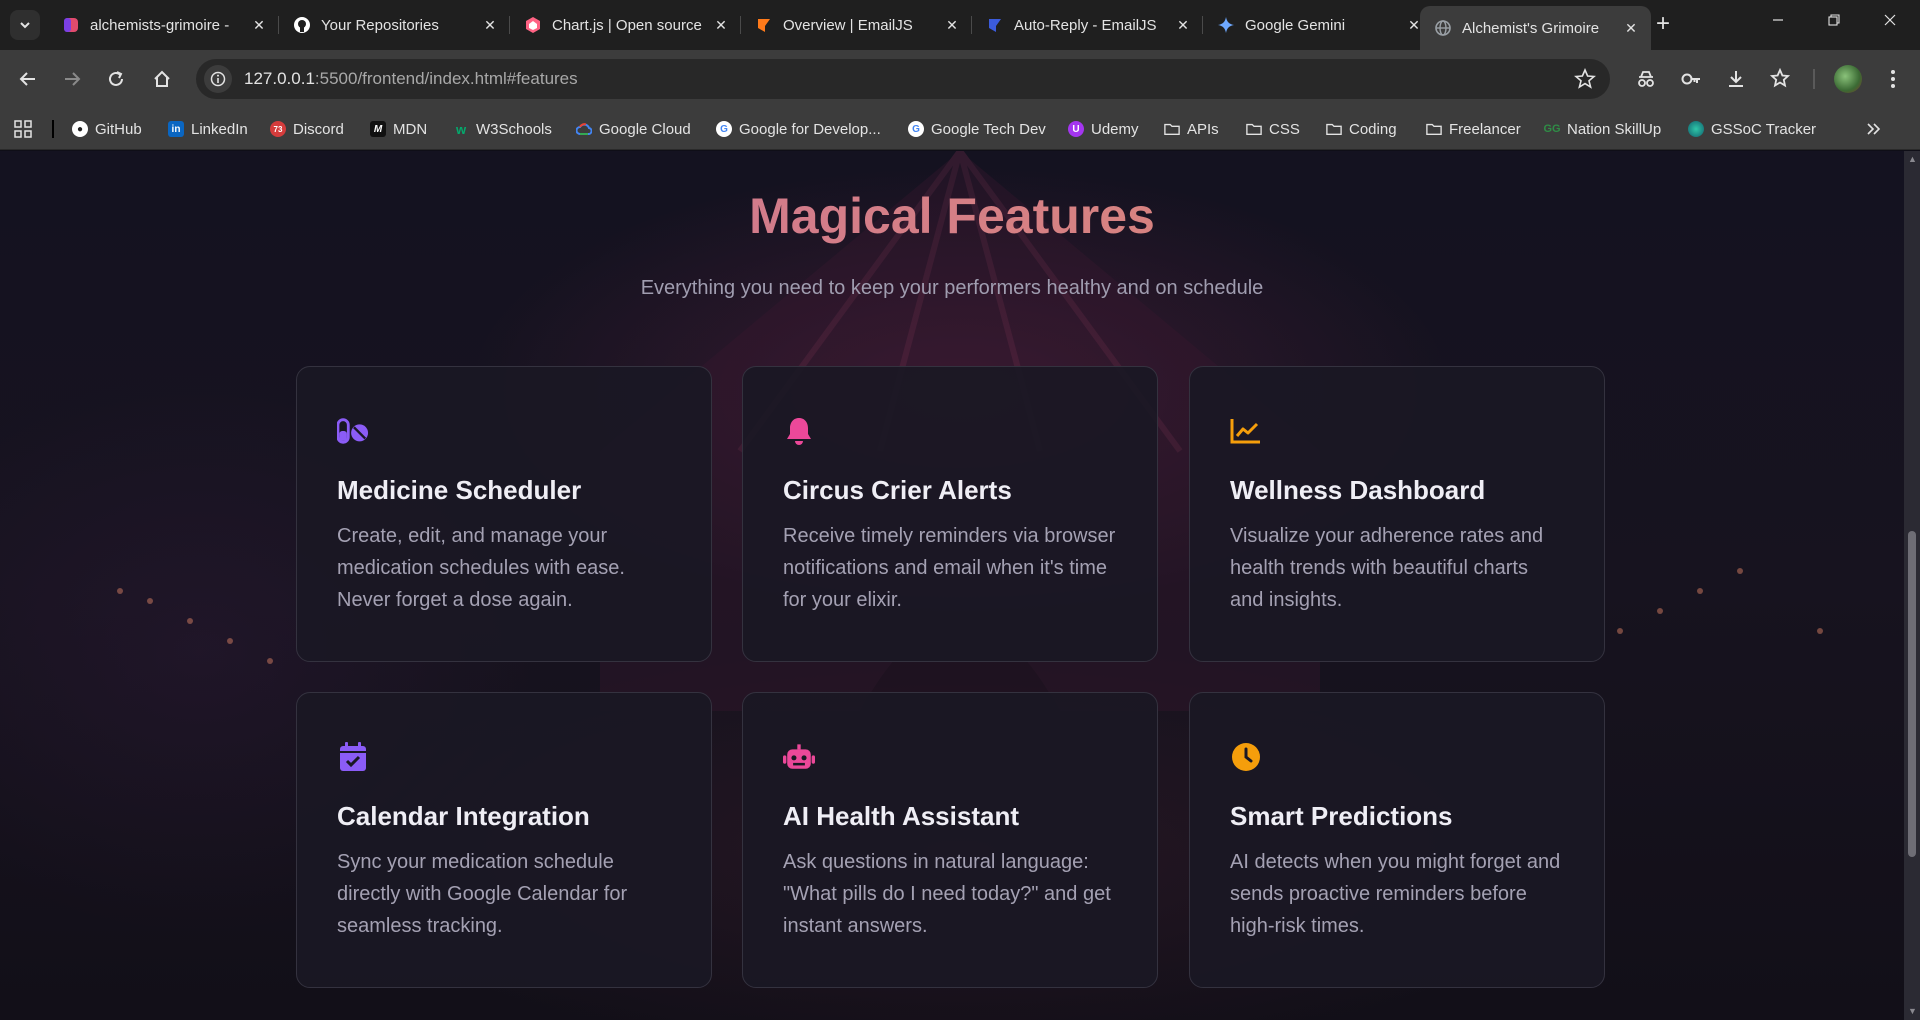 Image resolution: width=1920 pixels, height=1020 pixels. I want to click on tab-your-repositories: Your Repositories ✕, so click(394, 25).